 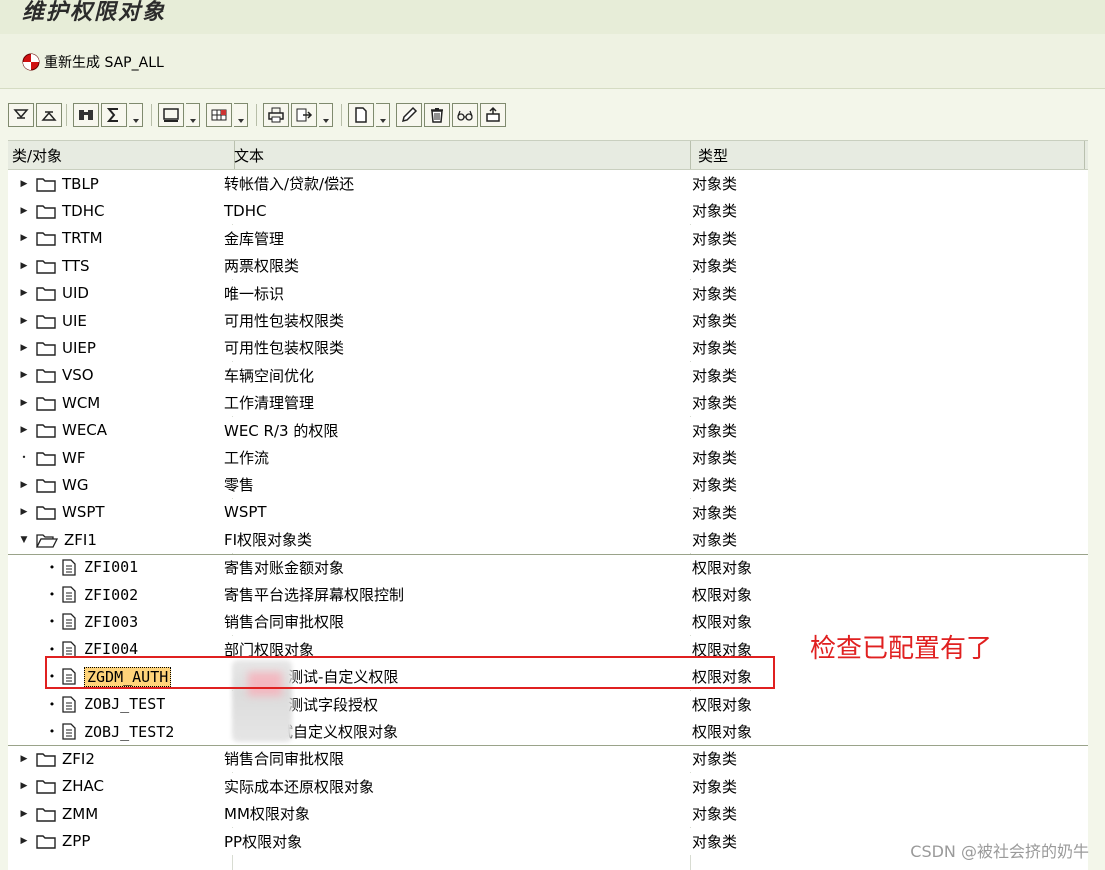 What do you see at coordinates (136, 115) in the screenshot?
I see `sum-dropdown` at bounding box center [136, 115].